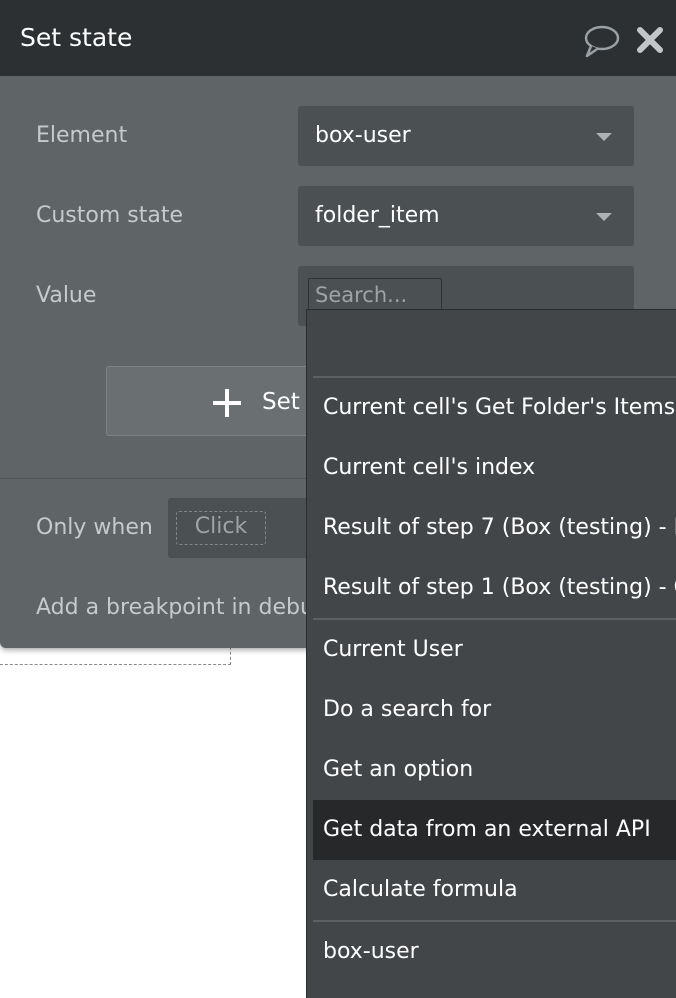 The width and height of the screenshot is (676, 998). I want to click on plus-icon, so click(227, 403).